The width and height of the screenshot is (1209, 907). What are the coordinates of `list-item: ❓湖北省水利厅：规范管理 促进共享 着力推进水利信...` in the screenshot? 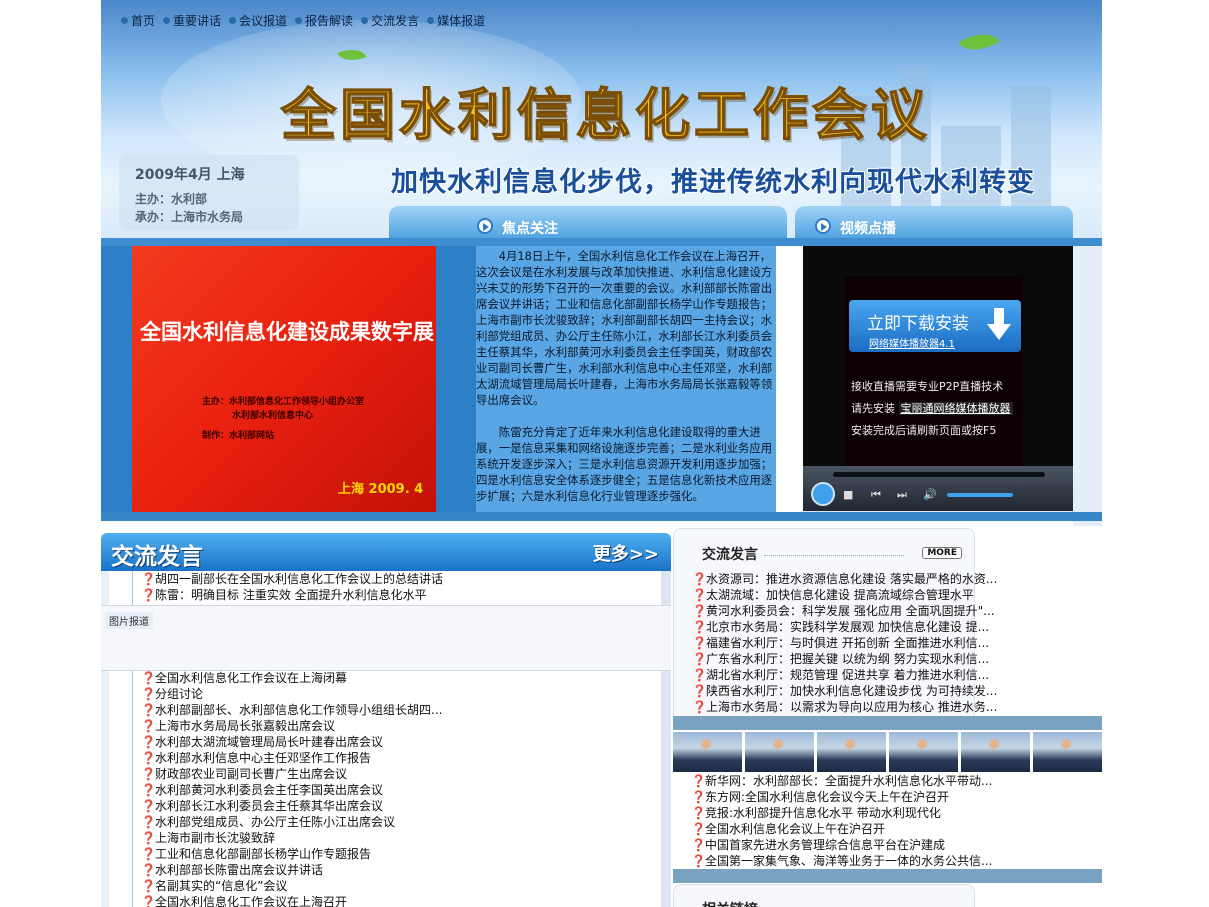 It's located at (844, 675).